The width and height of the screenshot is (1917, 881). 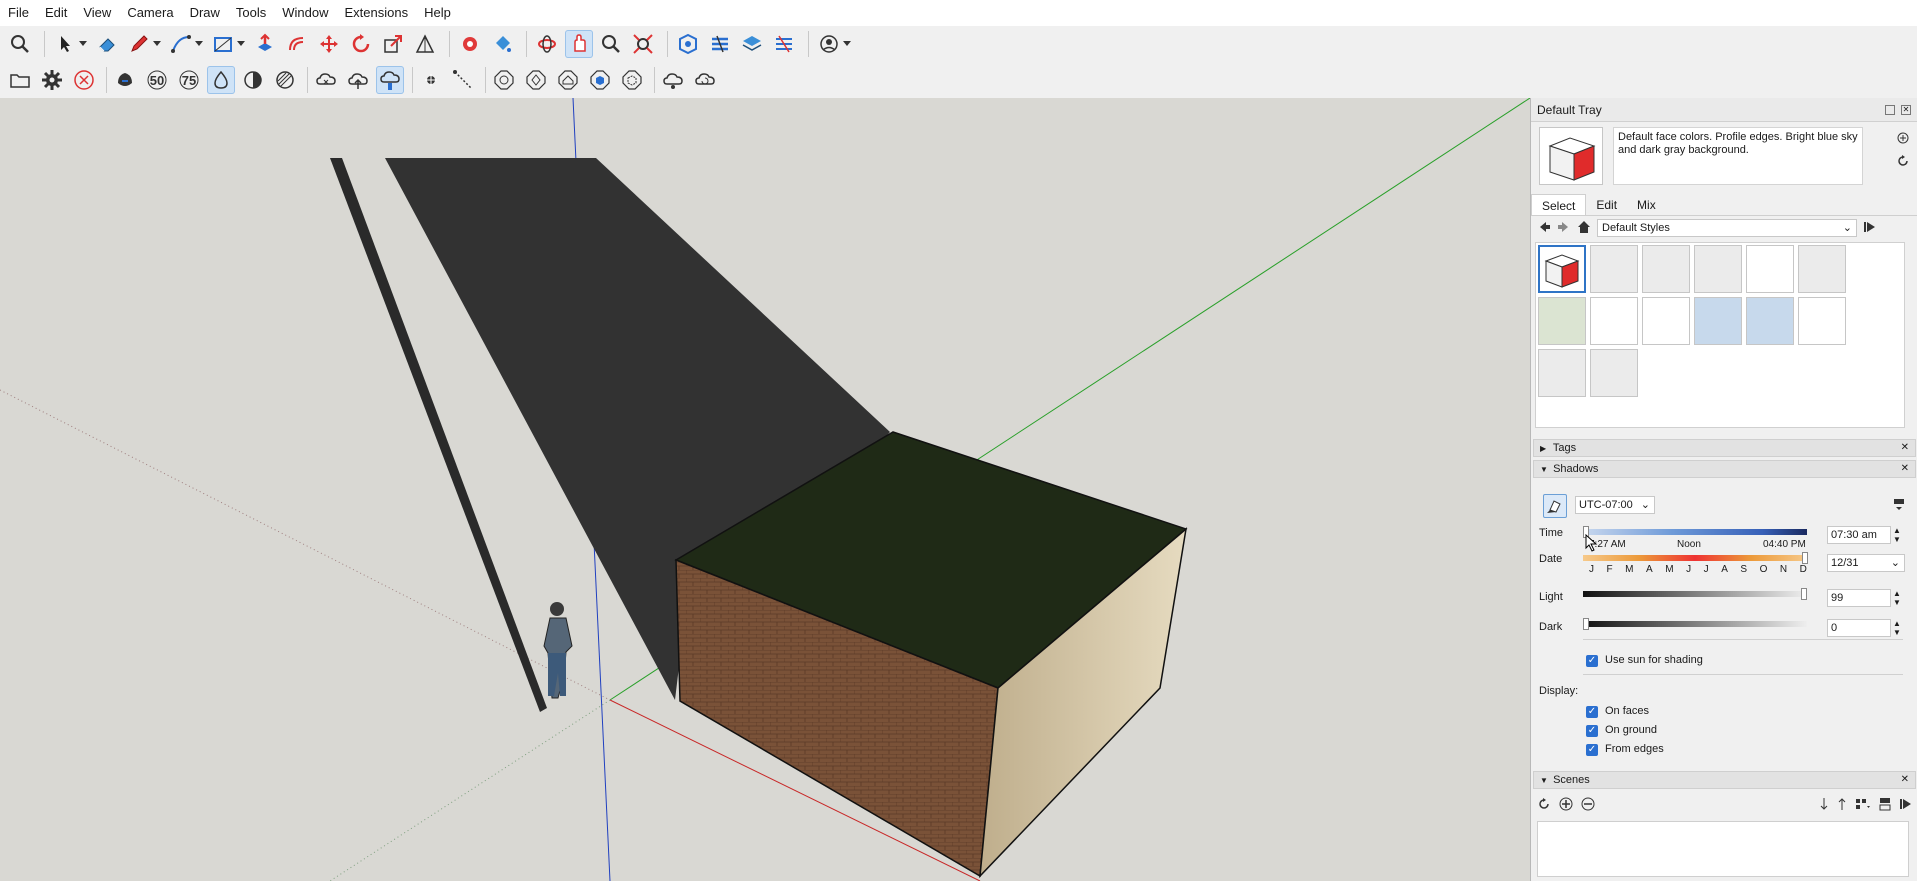 I want to click on move-icon, so click(x=329, y=44).